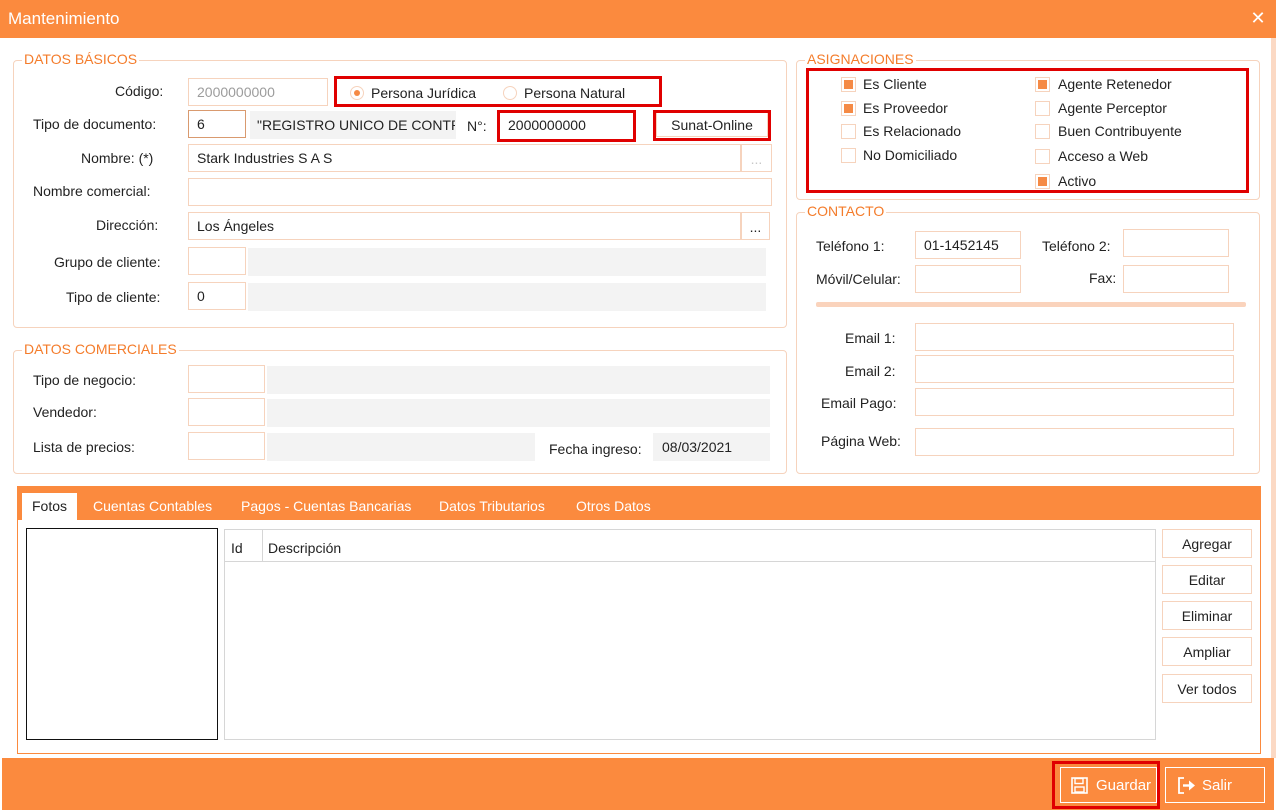  What do you see at coordinates (492, 506) in the screenshot?
I see `tab-datos-tributarios: Datos Tributarios` at bounding box center [492, 506].